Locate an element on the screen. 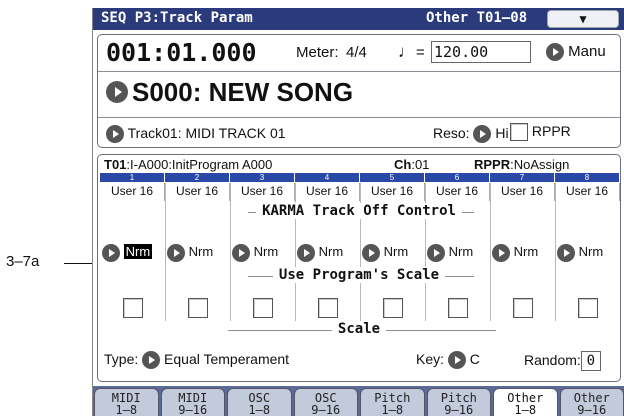 The height and width of the screenshot is (416, 624). column-number: 6 is located at coordinates (457, 177).